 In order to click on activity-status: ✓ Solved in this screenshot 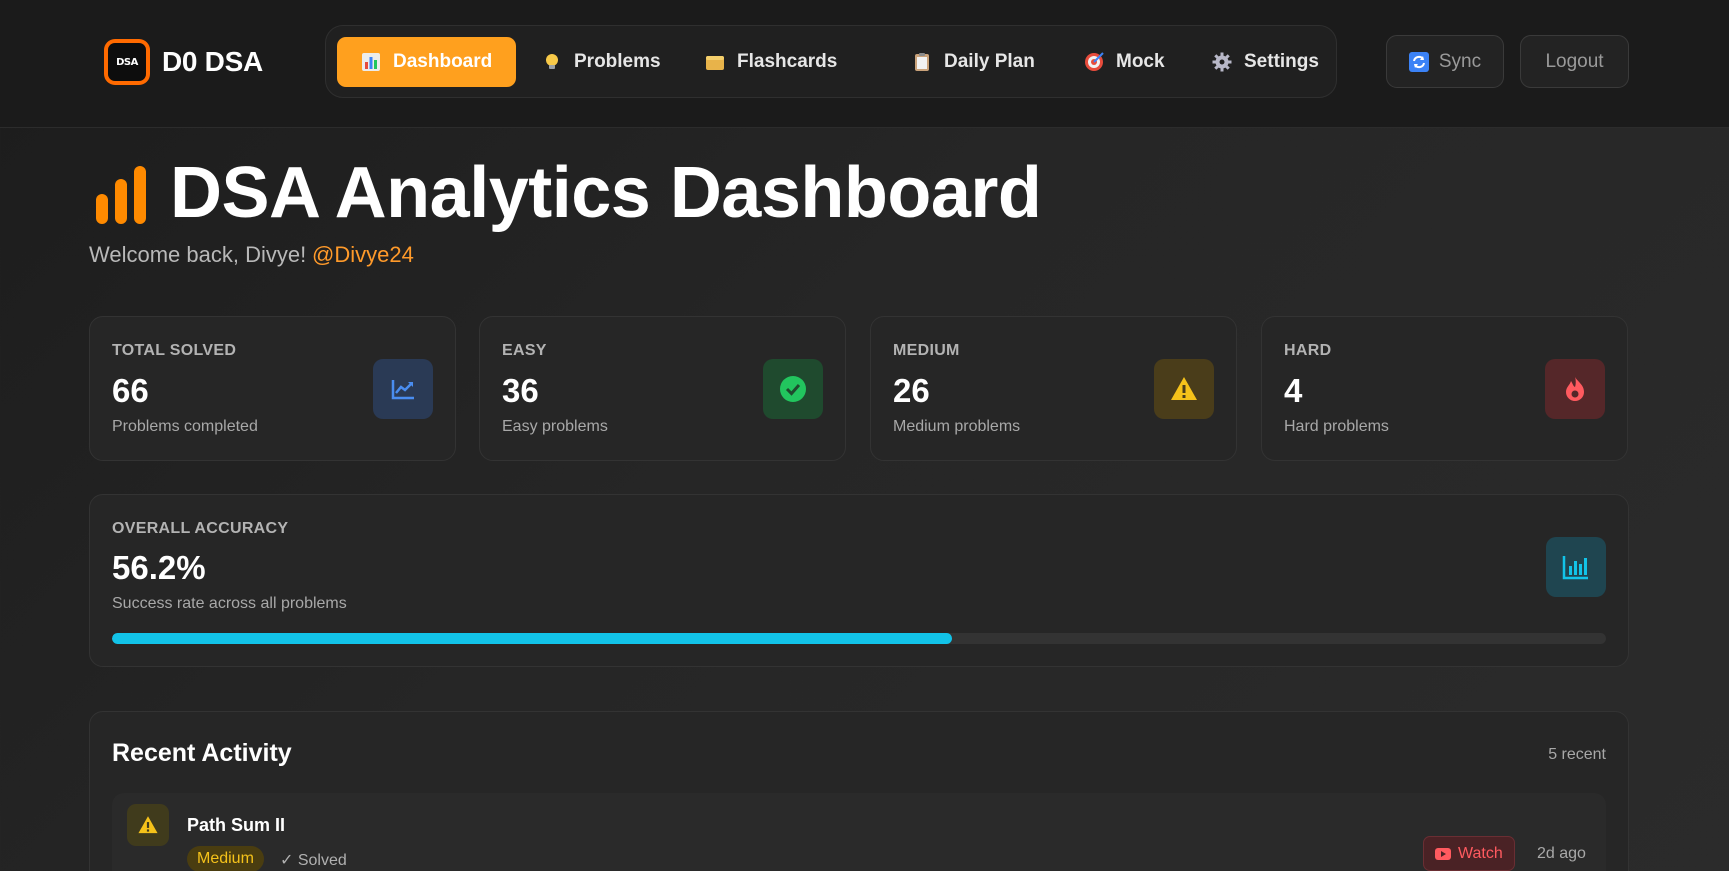, I will do `click(313, 860)`.